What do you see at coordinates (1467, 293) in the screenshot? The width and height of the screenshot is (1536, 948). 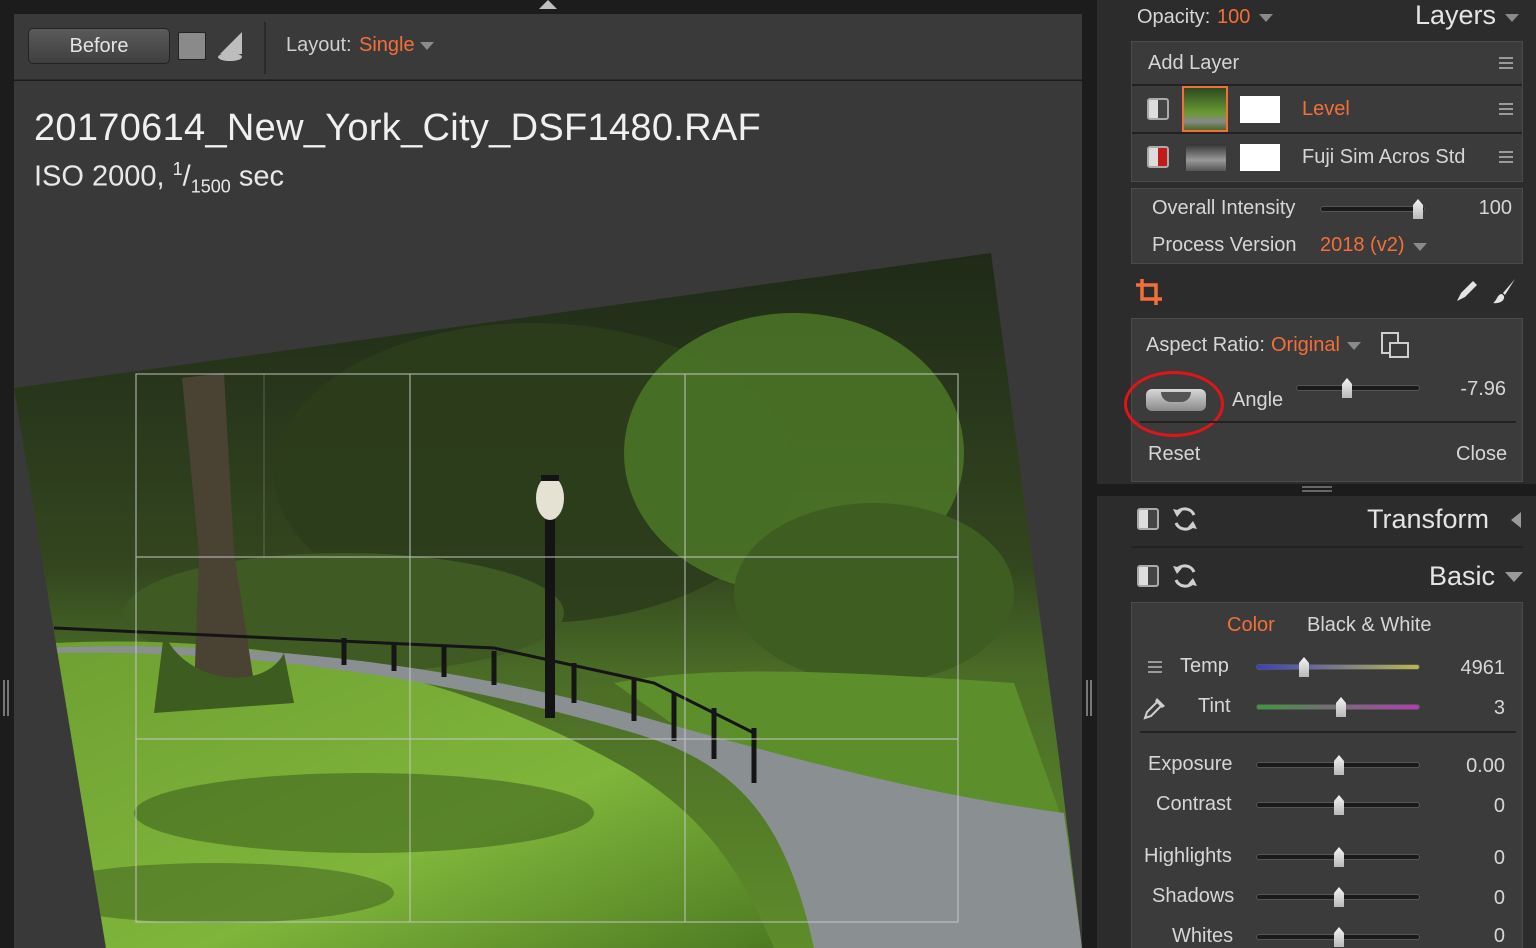 I see `pencil-icon` at bounding box center [1467, 293].